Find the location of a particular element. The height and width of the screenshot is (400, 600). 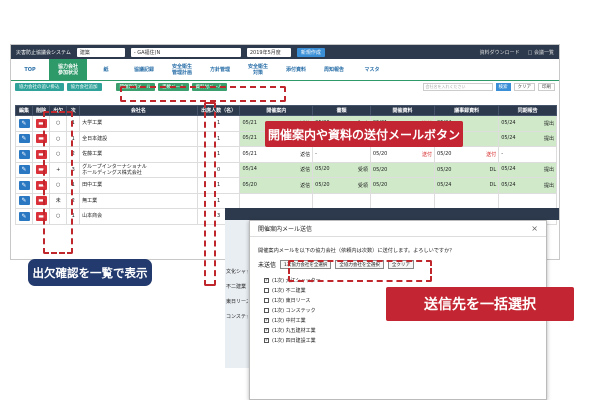

status-cell: 05/20 DL is located at coordinates (467, 169).